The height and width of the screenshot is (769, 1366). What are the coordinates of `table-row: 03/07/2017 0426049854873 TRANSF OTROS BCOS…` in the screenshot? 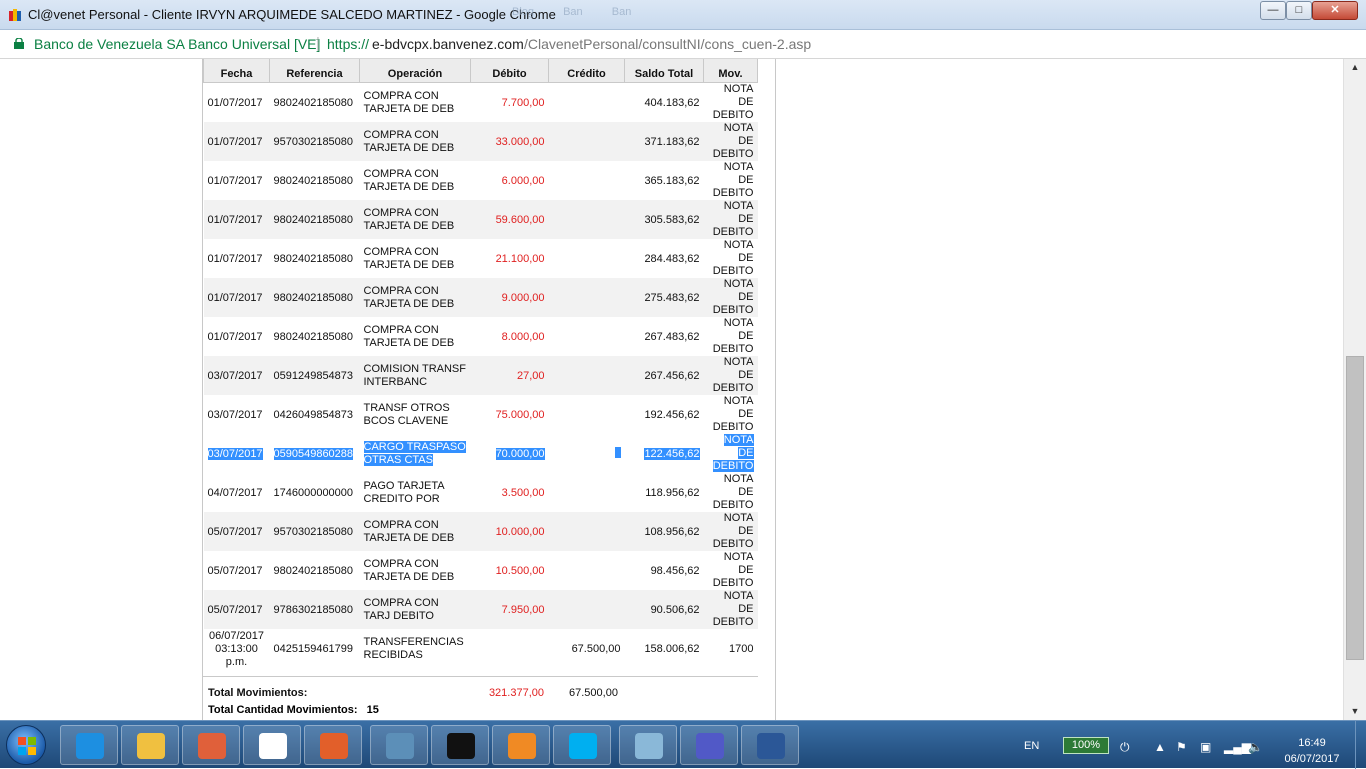 It's located at (481, 414).